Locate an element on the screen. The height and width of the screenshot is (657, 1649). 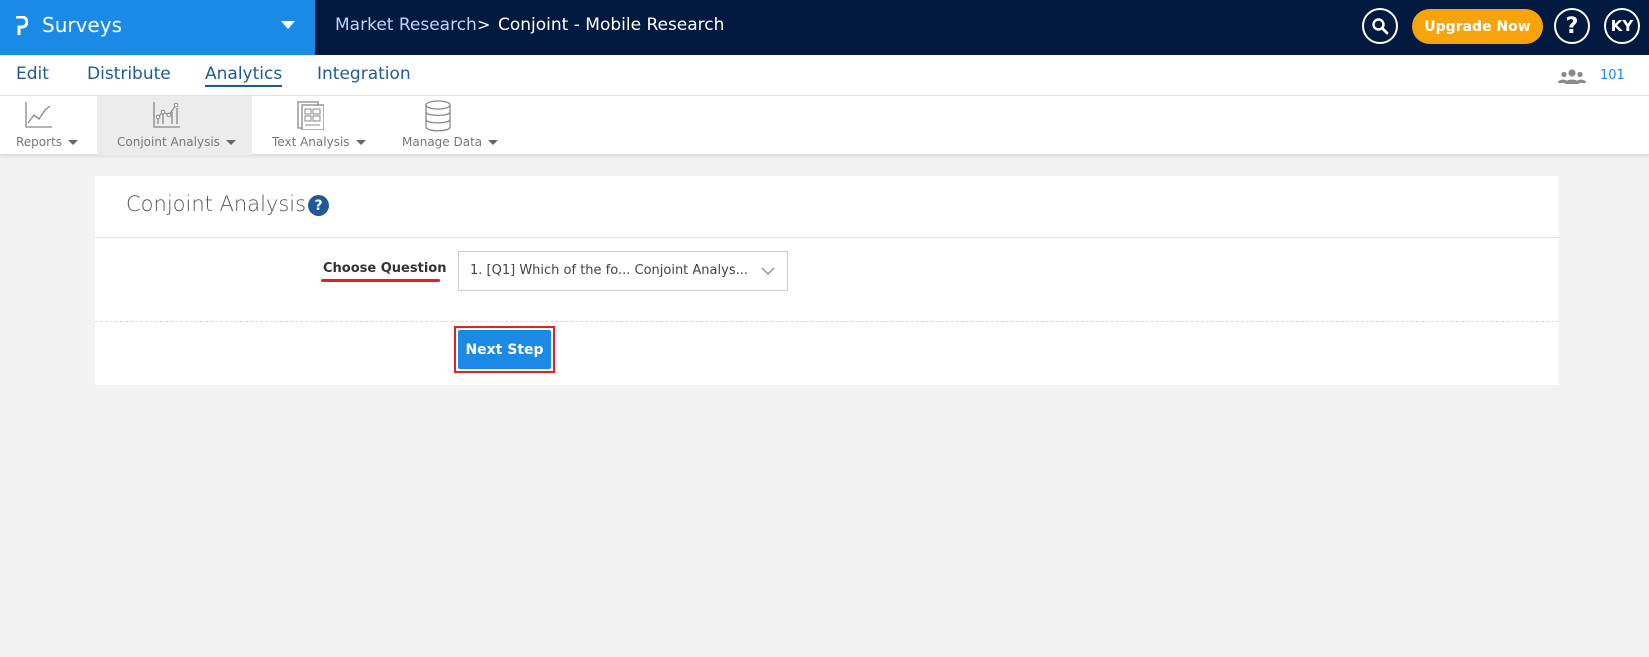
toolbar-label: Reports is located at coordinates (39, 142).